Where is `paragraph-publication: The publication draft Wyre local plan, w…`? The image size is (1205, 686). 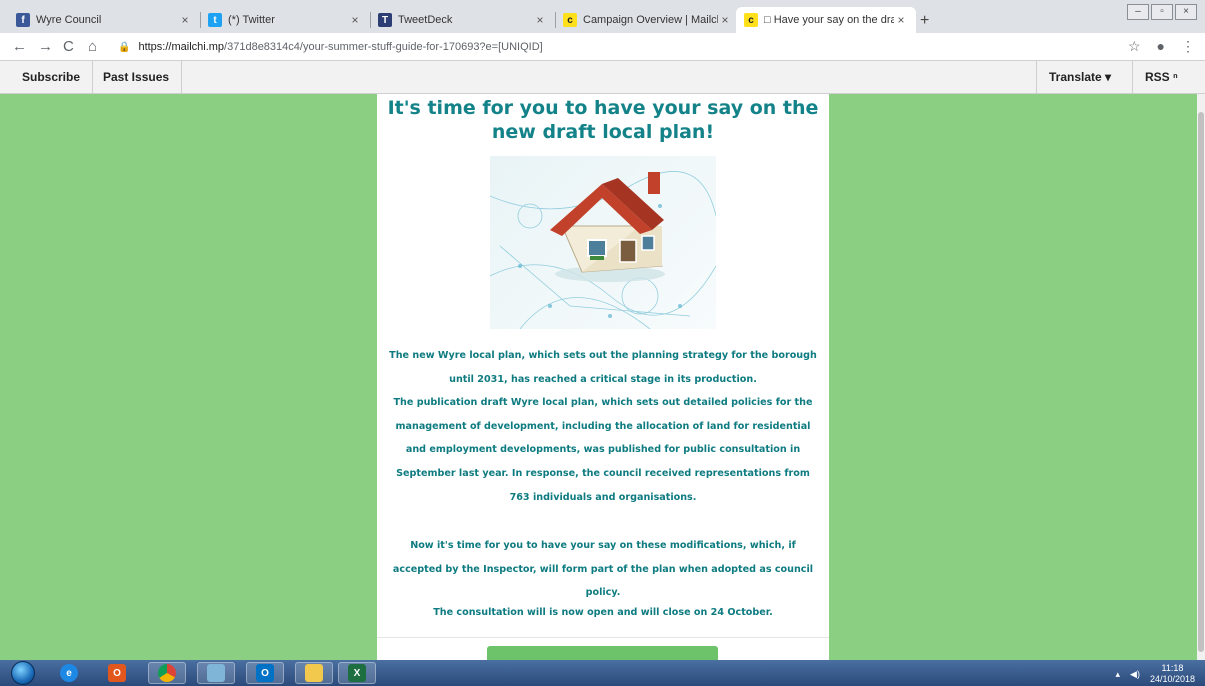
paragraph-publication: The publication draft Wyre local plan, w… is located at coordinates (603, 450).